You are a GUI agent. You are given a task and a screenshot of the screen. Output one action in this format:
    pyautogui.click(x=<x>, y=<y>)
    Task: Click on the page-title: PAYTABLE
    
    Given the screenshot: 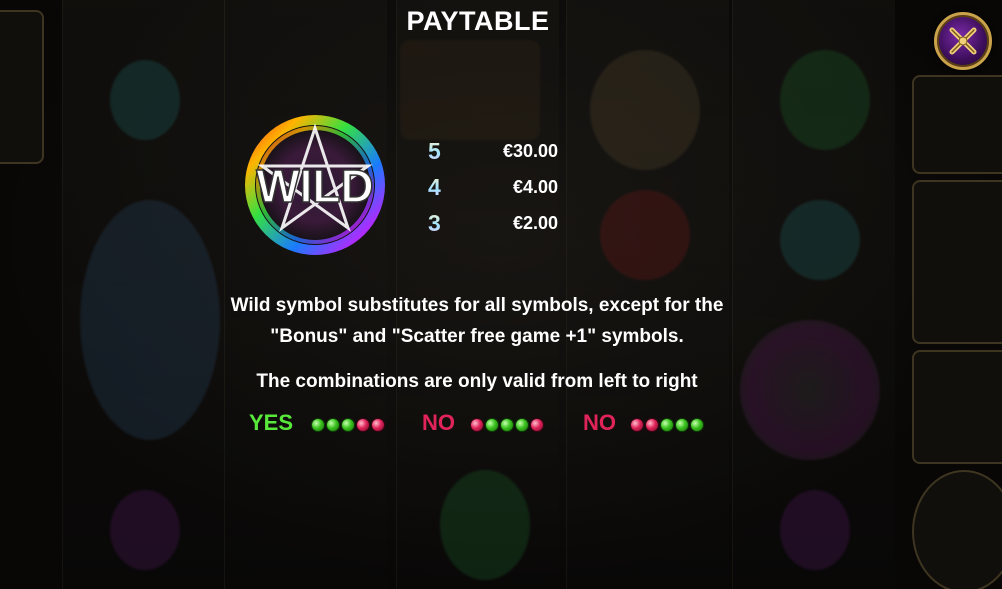 What is the action you would take?
    pyautogui.click(x=478, y=21)
    